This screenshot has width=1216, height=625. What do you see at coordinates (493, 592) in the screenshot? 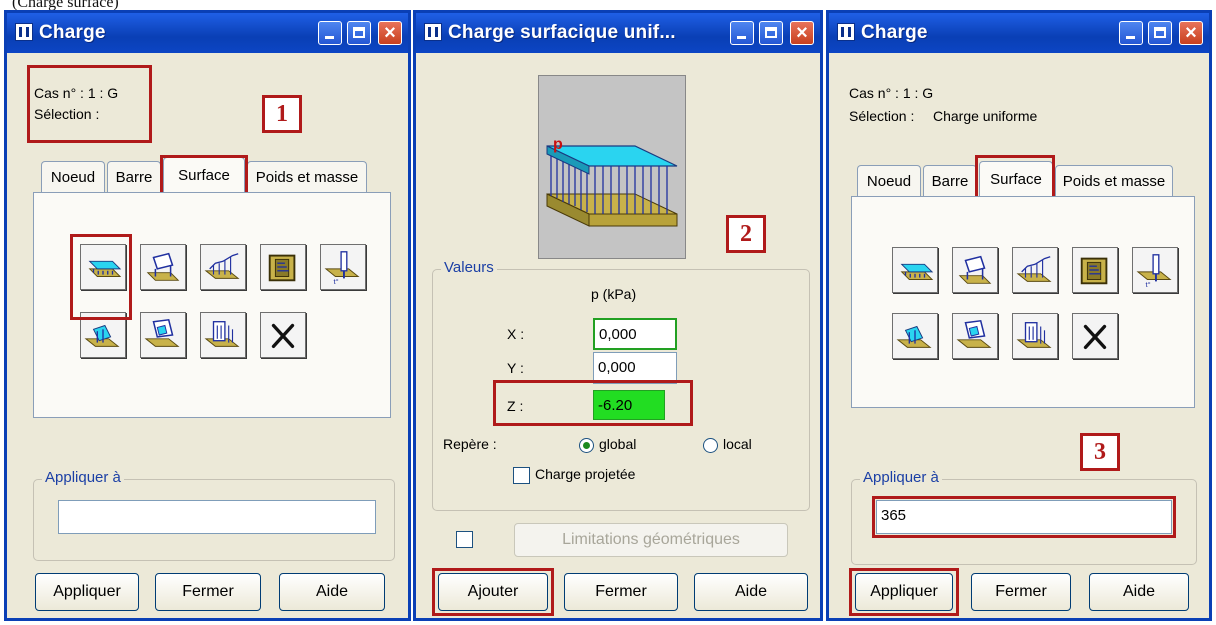
I see `highlight-box-add` at bounding box center [493, 592].